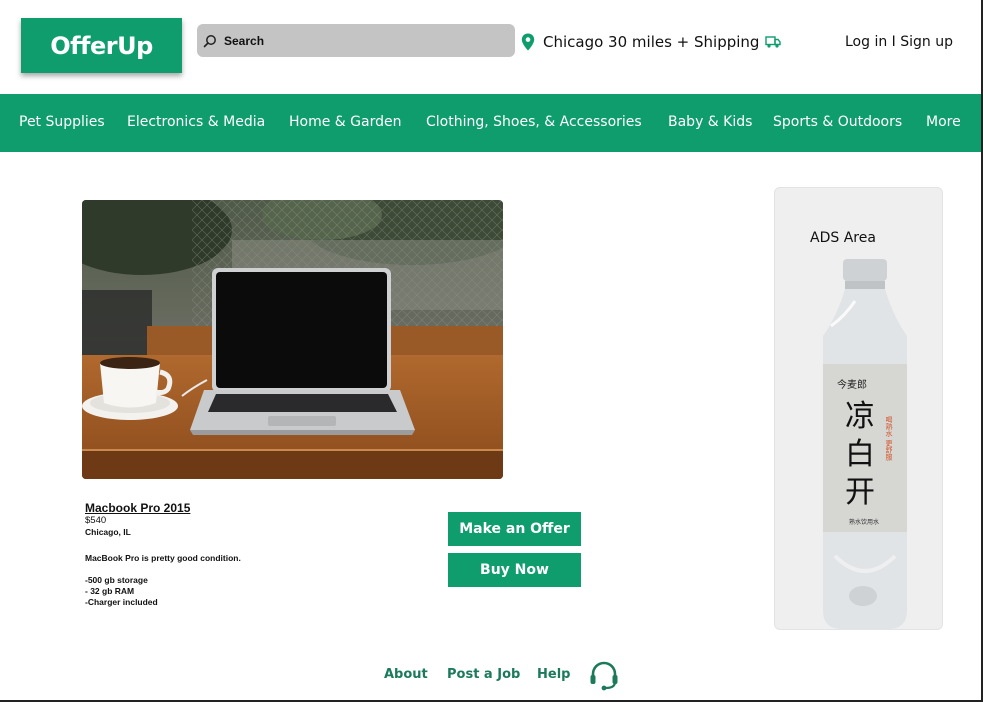 This screenshot has height=702, width=983. I want to click on make-offer-button: Make an Offer, so click(514, 529).